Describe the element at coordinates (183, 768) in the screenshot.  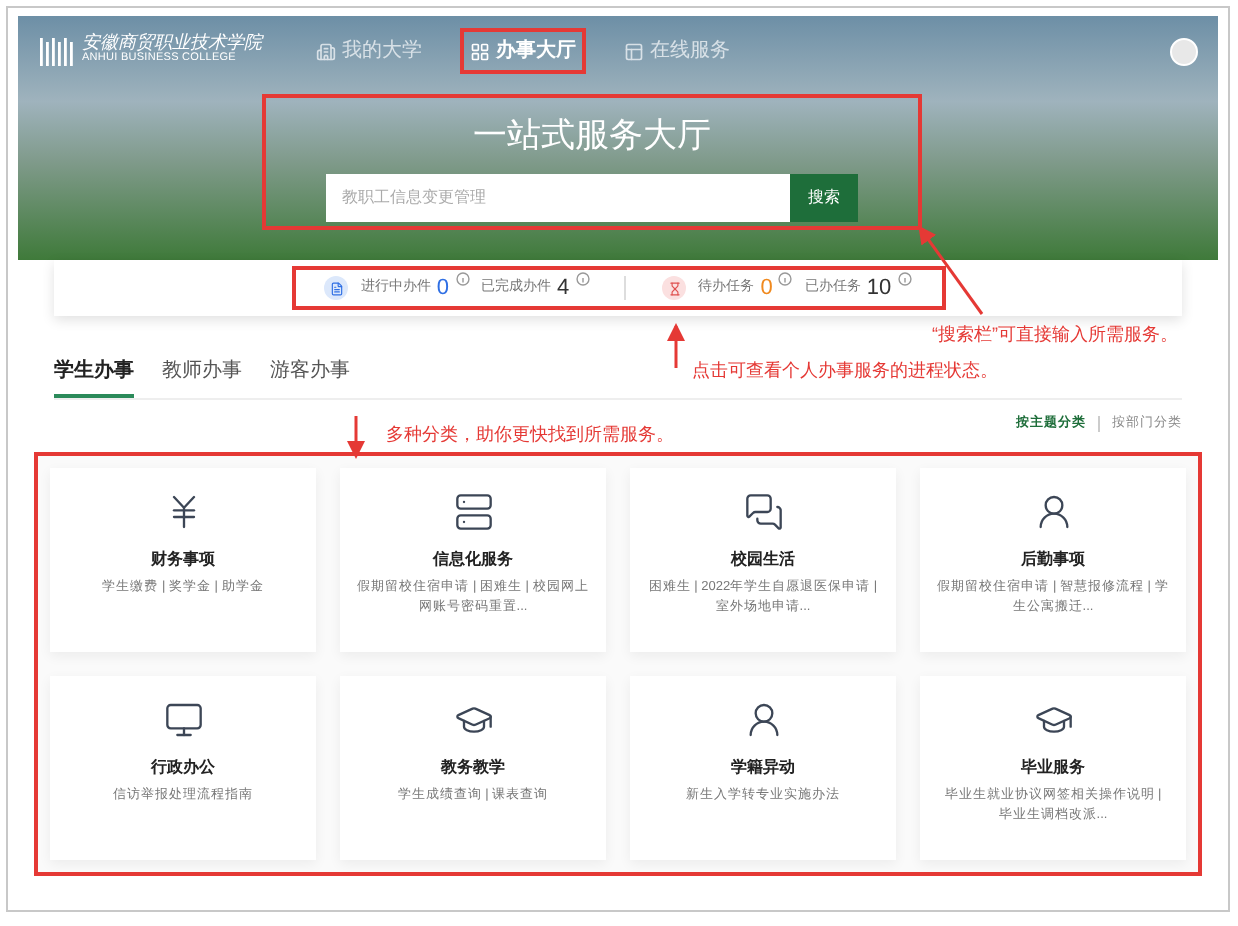
I see `category-title: 行政办公` at that location.